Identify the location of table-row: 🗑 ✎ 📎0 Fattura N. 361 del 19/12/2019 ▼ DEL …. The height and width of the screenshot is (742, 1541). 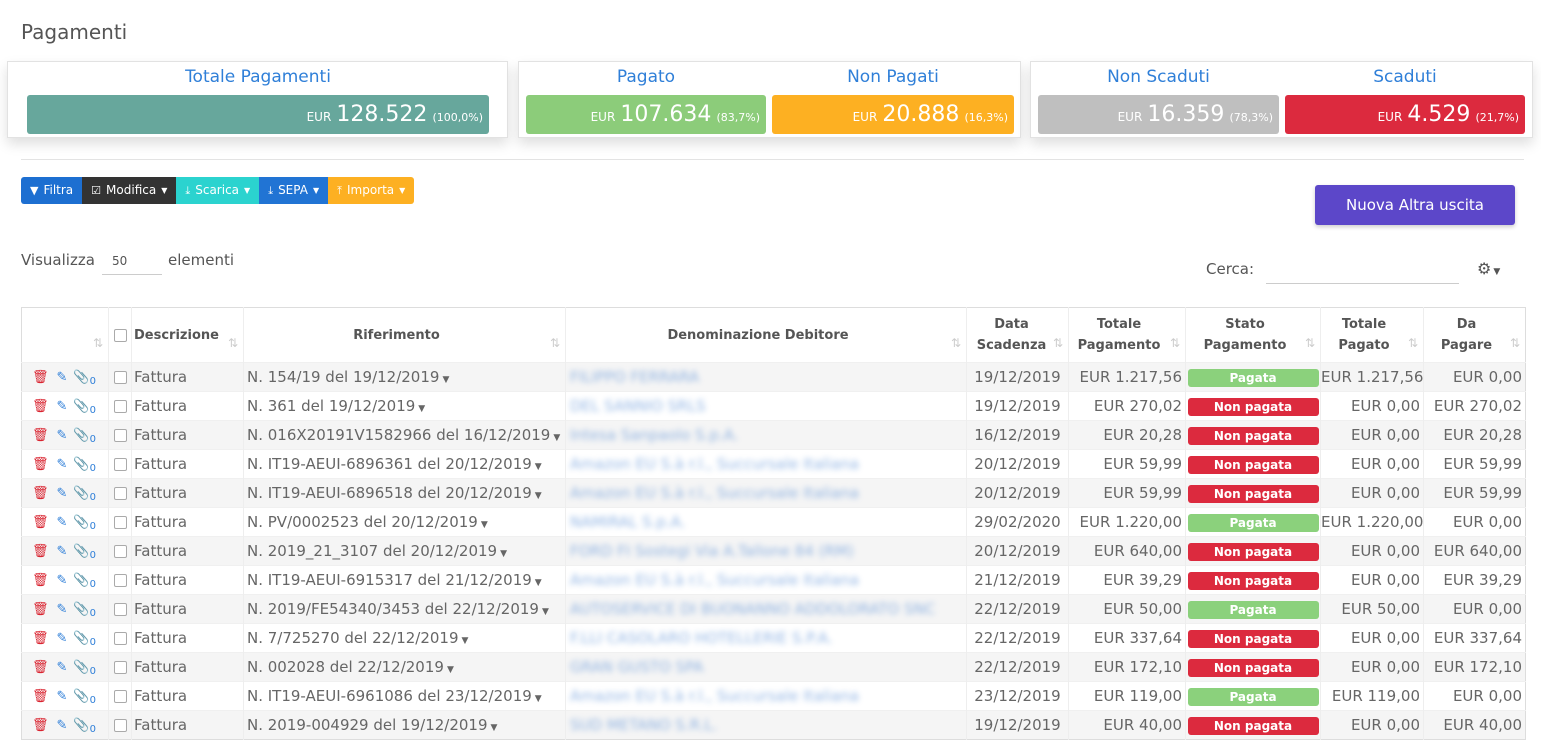
(773, 406).